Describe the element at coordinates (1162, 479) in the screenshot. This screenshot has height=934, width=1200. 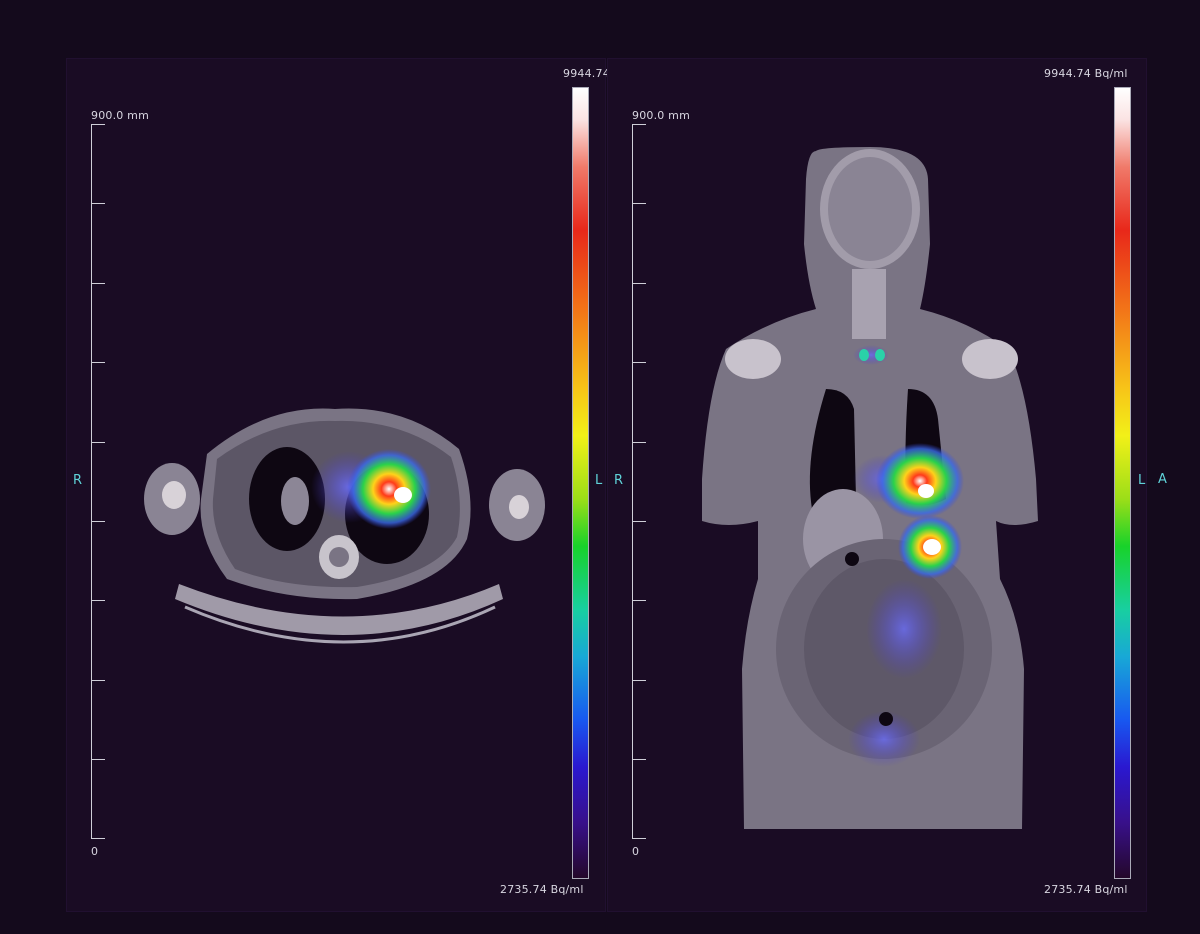
I see `coronal-orientation-anterior-visible-label: A` at that location.